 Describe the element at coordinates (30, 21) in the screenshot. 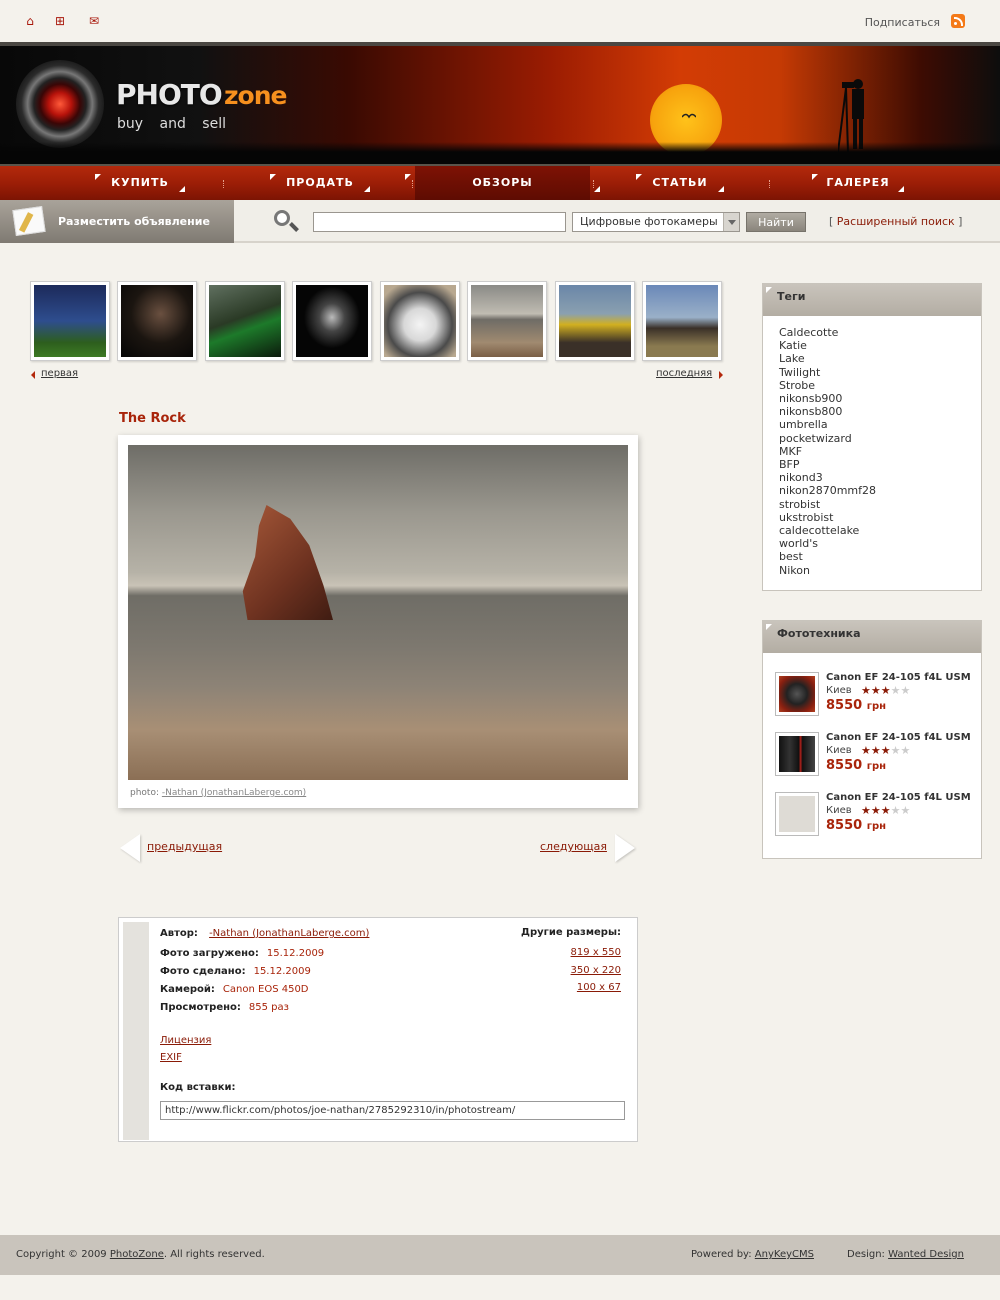

I see `home-icon: ⌂` at that location.